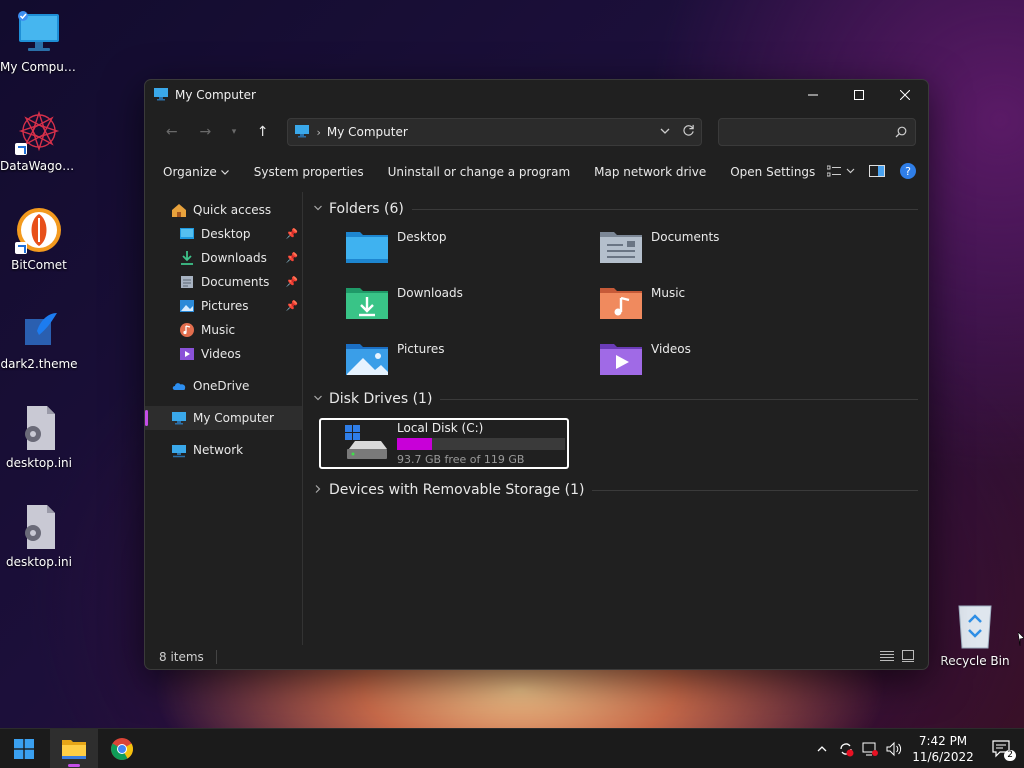 The height and width of the screenshot is (768, 1024). I want to click on network-status-button, so click(870, 748).